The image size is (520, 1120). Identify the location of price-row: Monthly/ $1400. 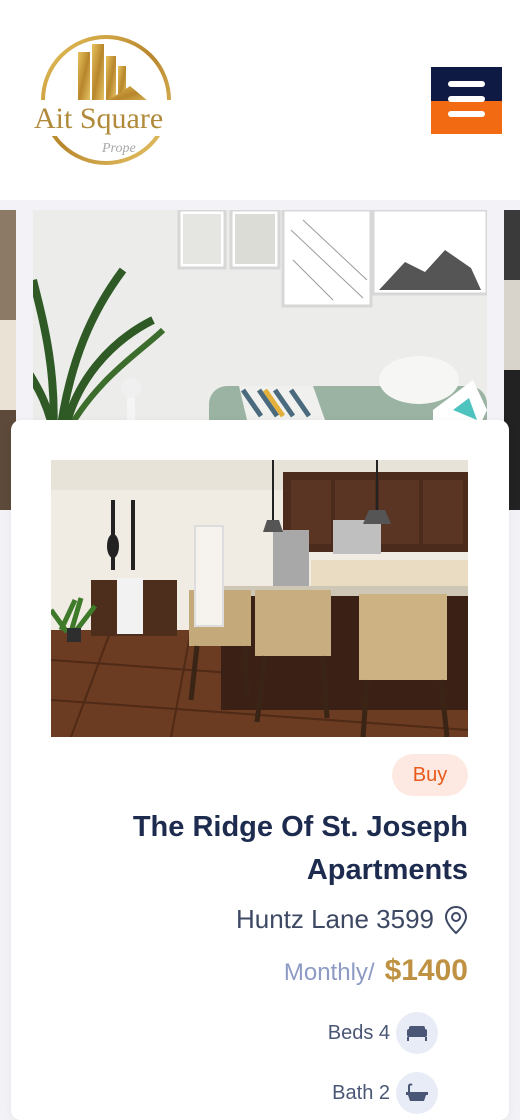
(259, 971).